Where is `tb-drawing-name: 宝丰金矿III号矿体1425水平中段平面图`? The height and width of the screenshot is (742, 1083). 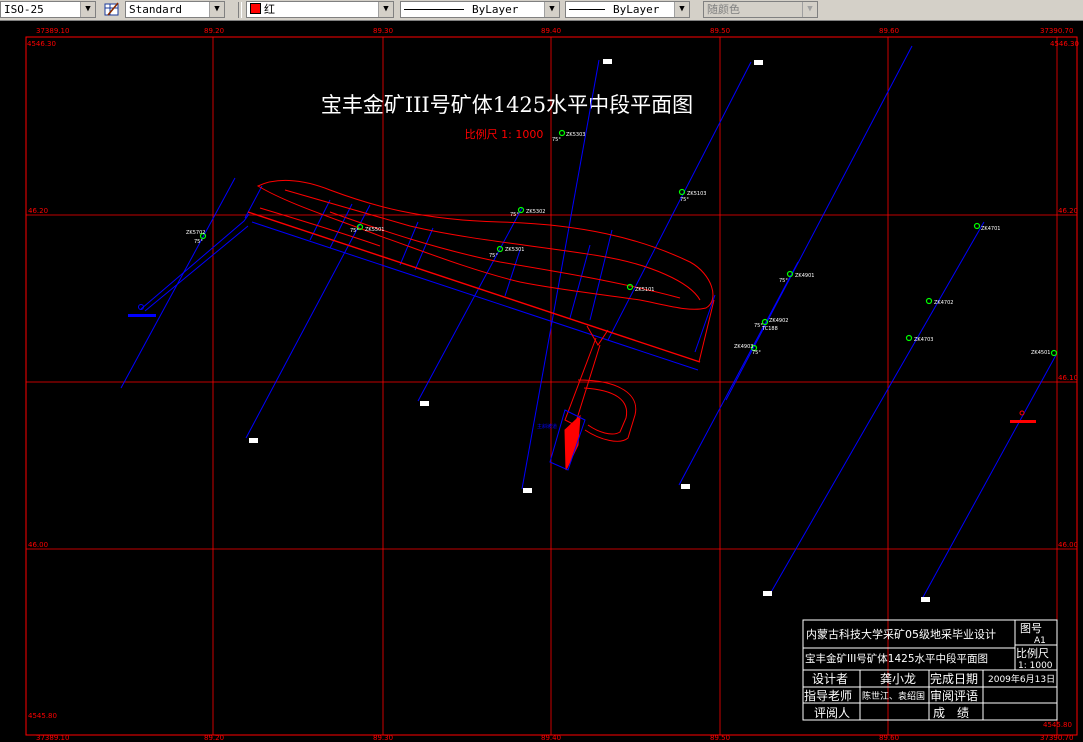 tb-drawing-name: 宝丰金矿III号矿体1425水平中段平面图 is located at coordinates (896, 658).